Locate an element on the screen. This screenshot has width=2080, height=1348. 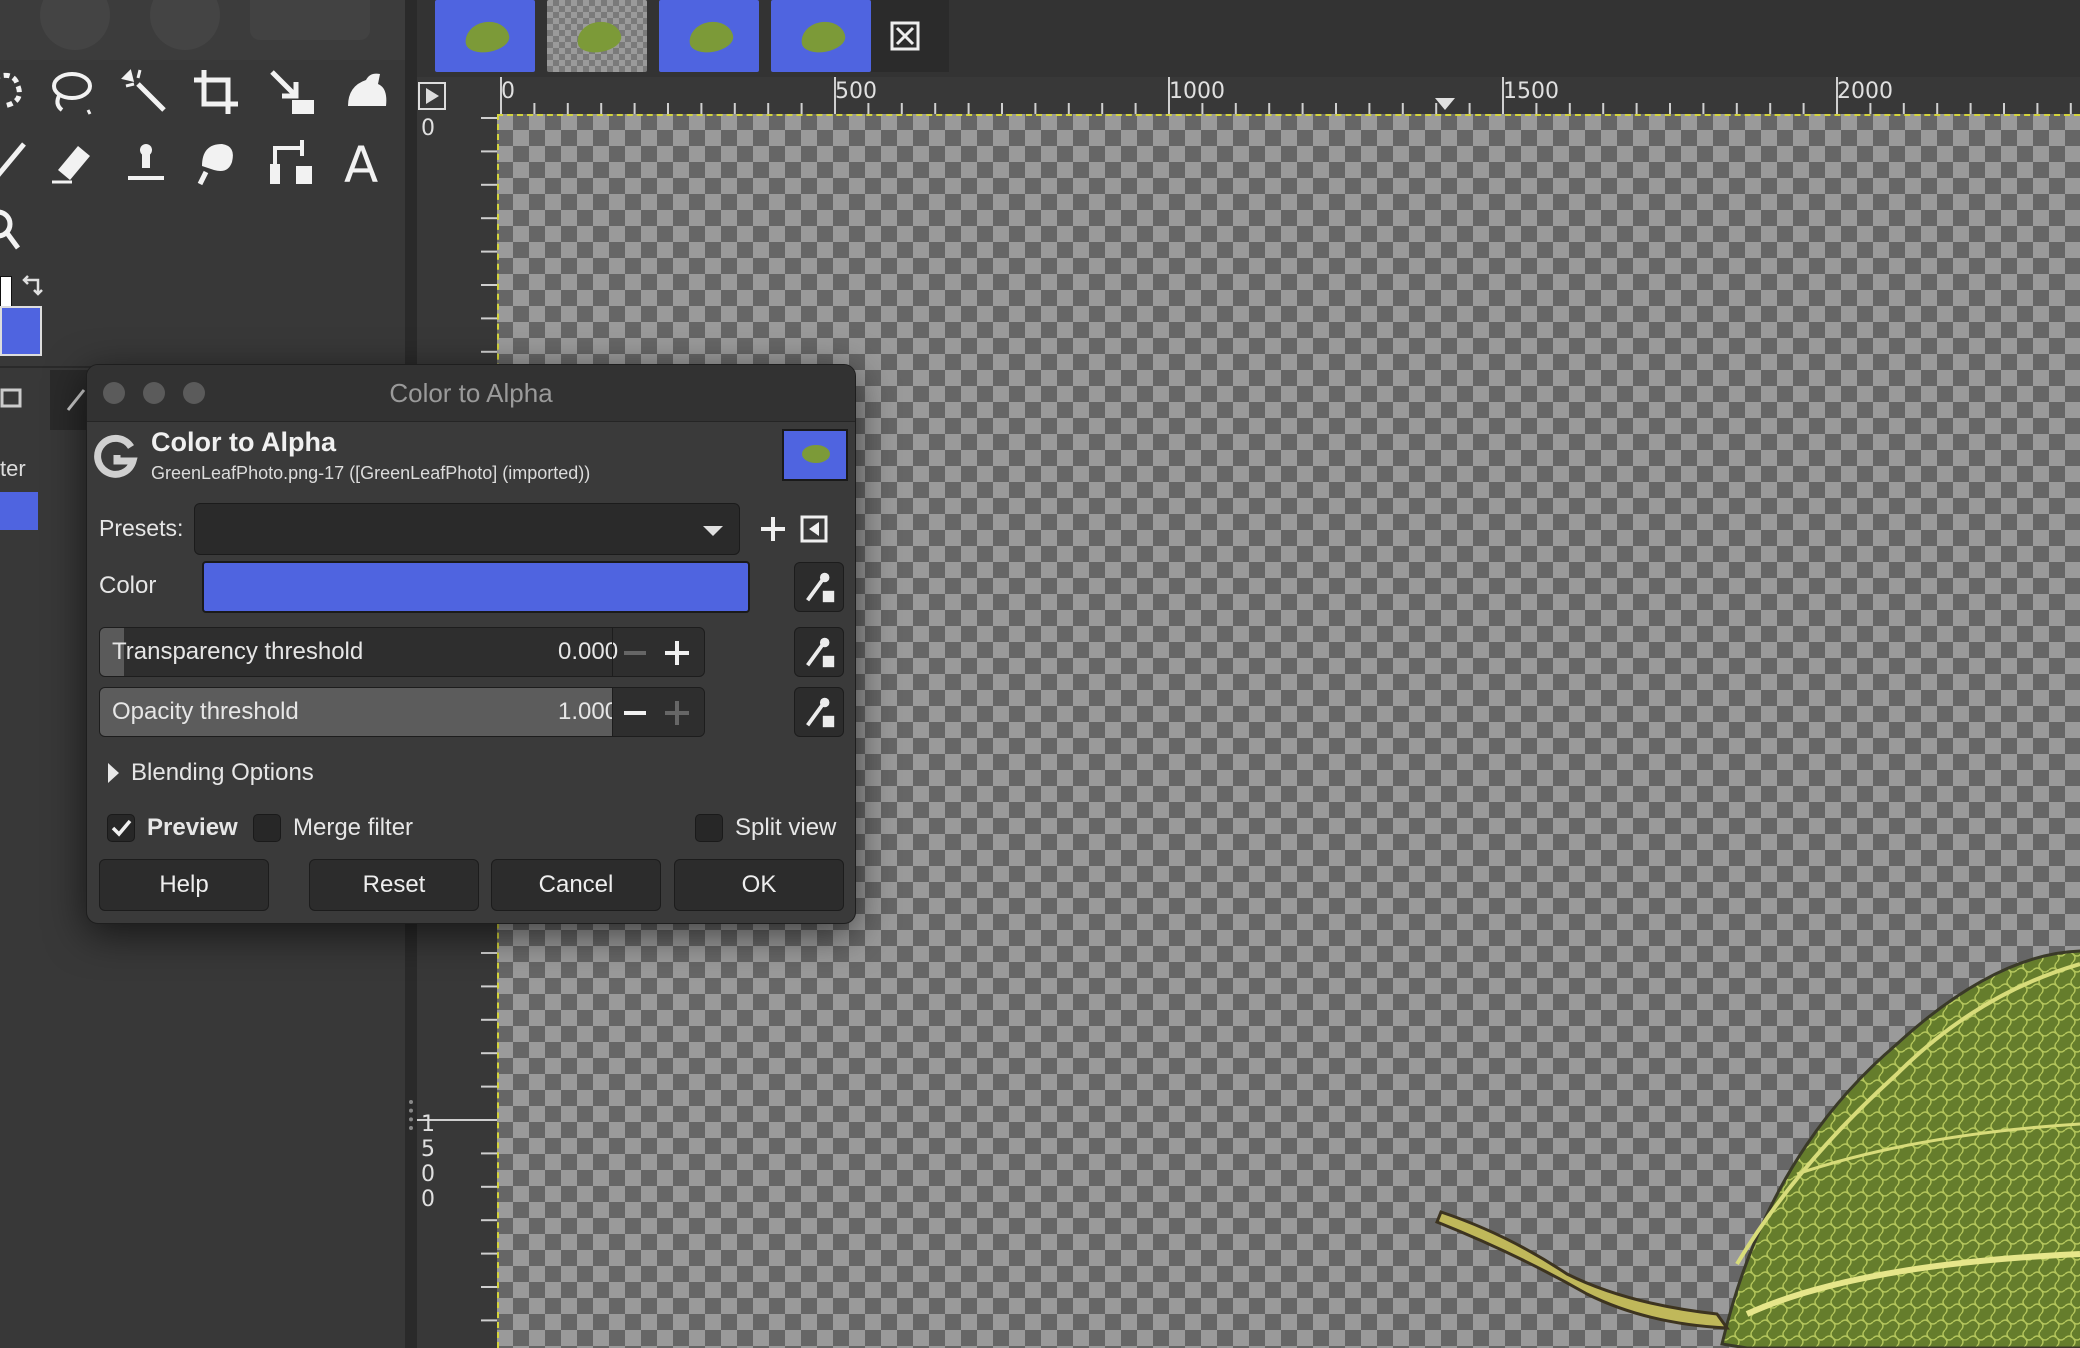
crop-icon is located at coordinates (216, 92).